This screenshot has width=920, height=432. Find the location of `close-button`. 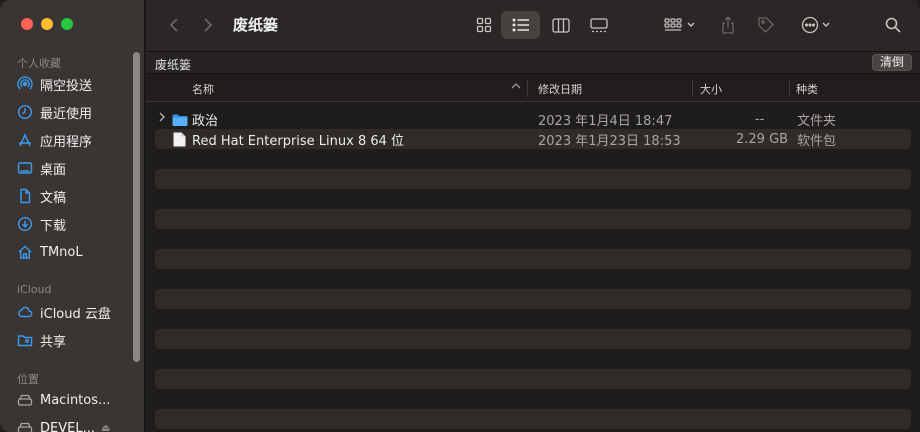

close-button is located at coordinates (27, 24).